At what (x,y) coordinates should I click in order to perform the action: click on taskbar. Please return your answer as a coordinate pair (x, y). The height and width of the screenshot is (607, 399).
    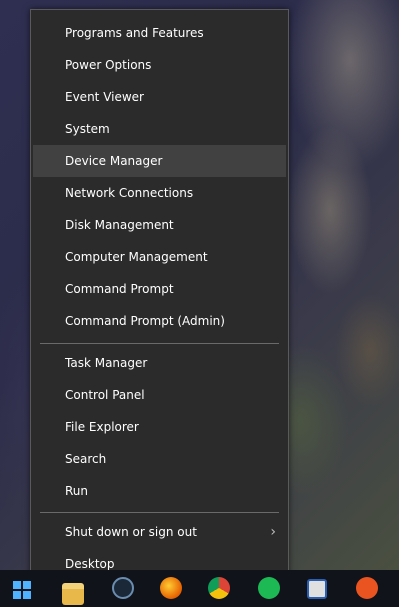
    Looking at the image, I should click on (199, 588).